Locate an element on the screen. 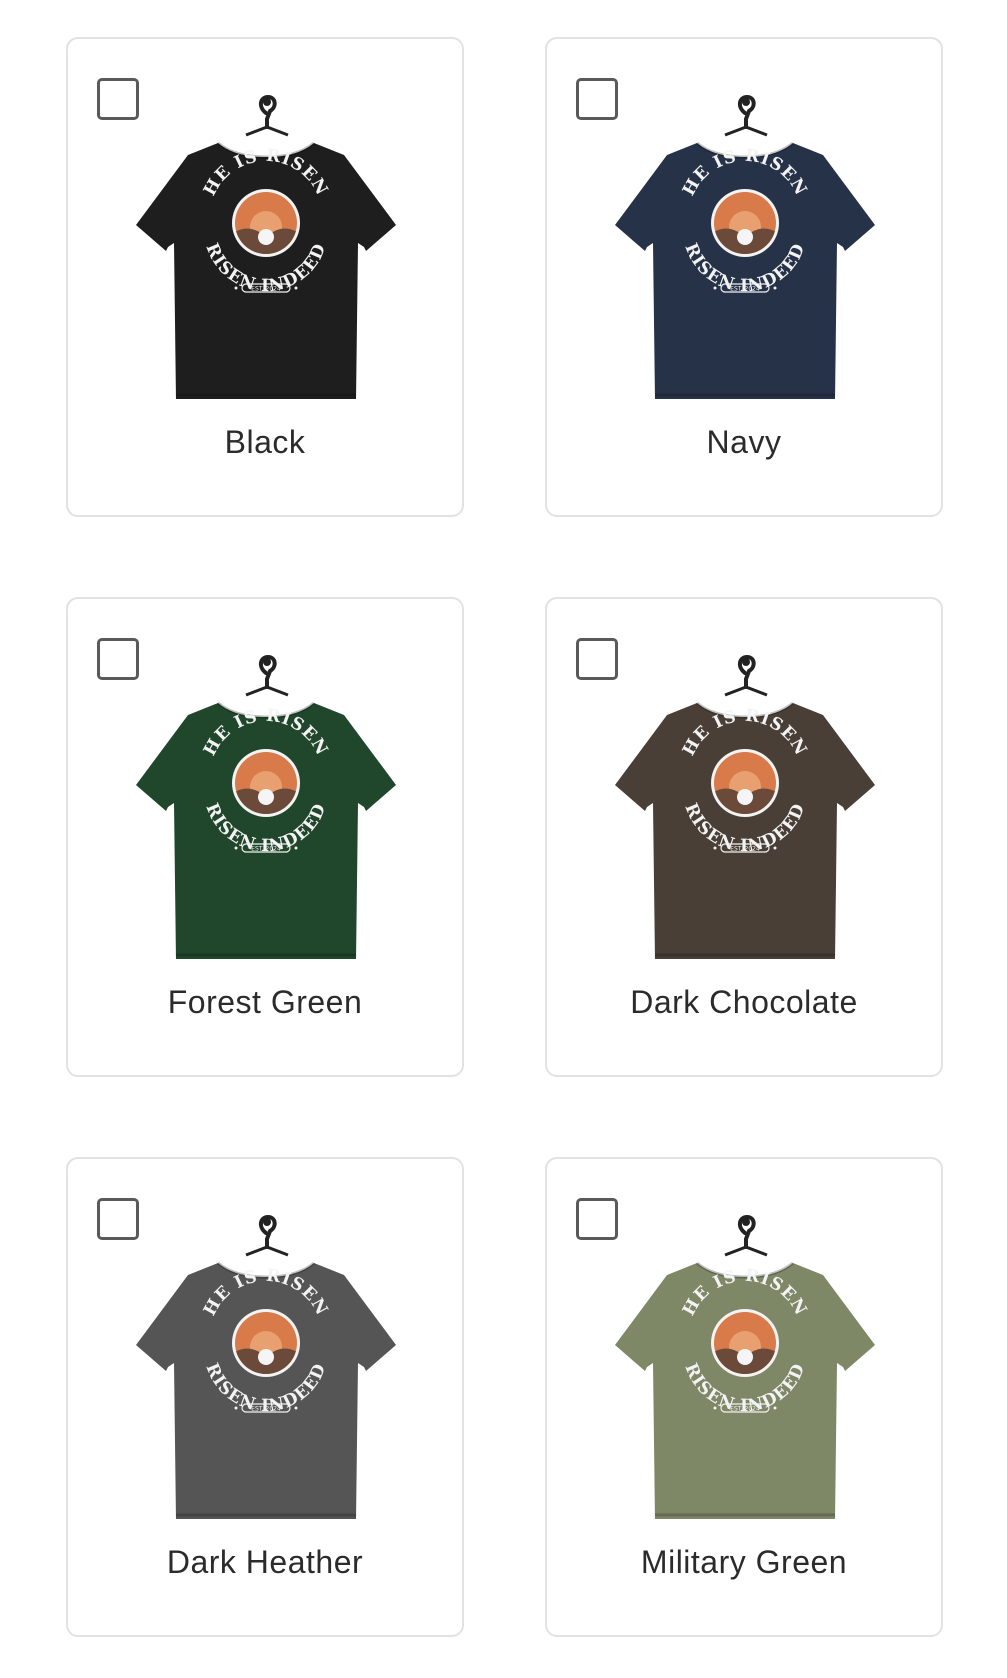  color-option-label: Military Green is located at coordinates (744, 1562).